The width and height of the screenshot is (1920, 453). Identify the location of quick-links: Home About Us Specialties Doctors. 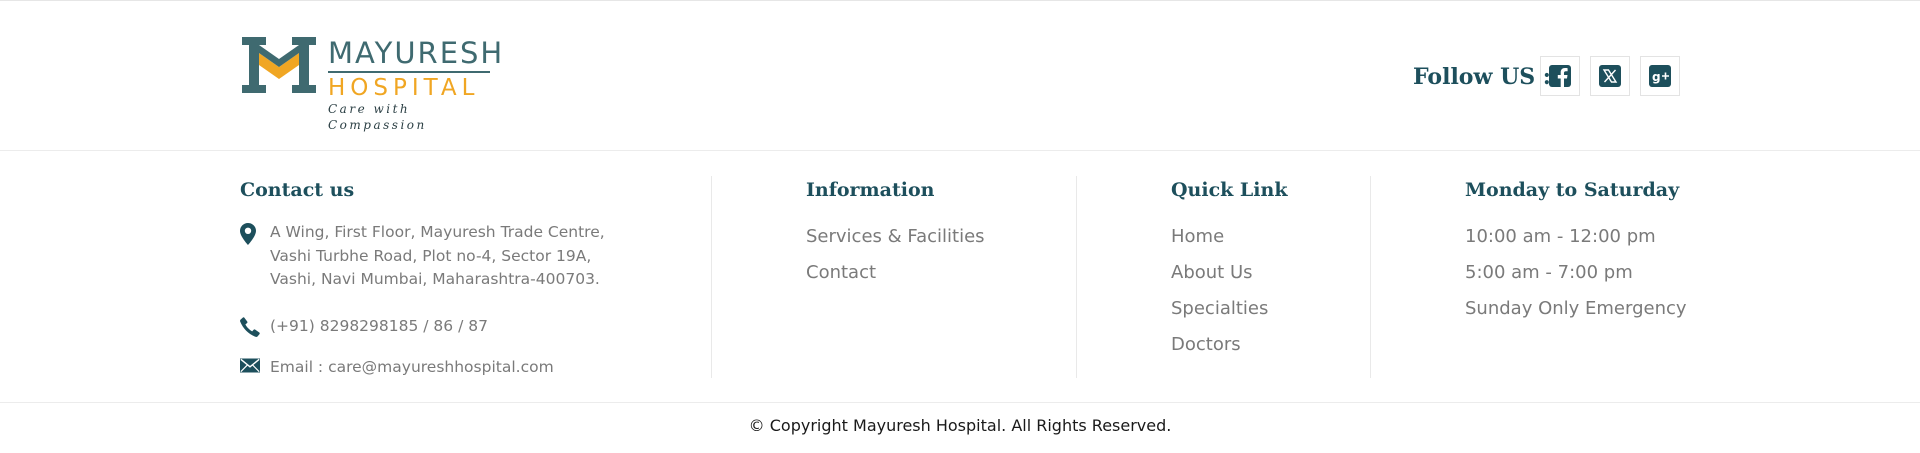
(1219, 291).